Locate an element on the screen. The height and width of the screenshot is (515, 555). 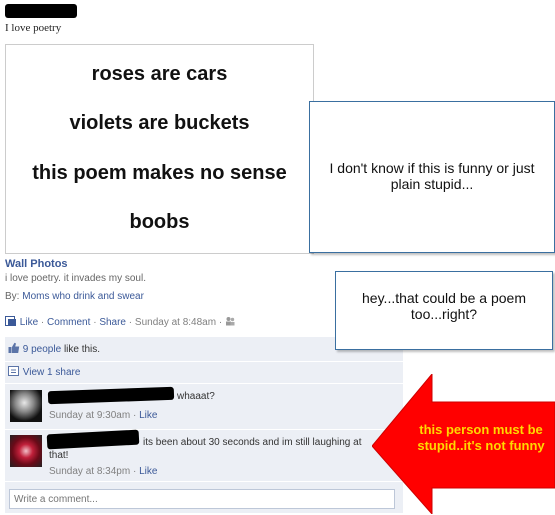
annotation-text: hey...that could be a poem too...right? is located at coordinates (444, 306).